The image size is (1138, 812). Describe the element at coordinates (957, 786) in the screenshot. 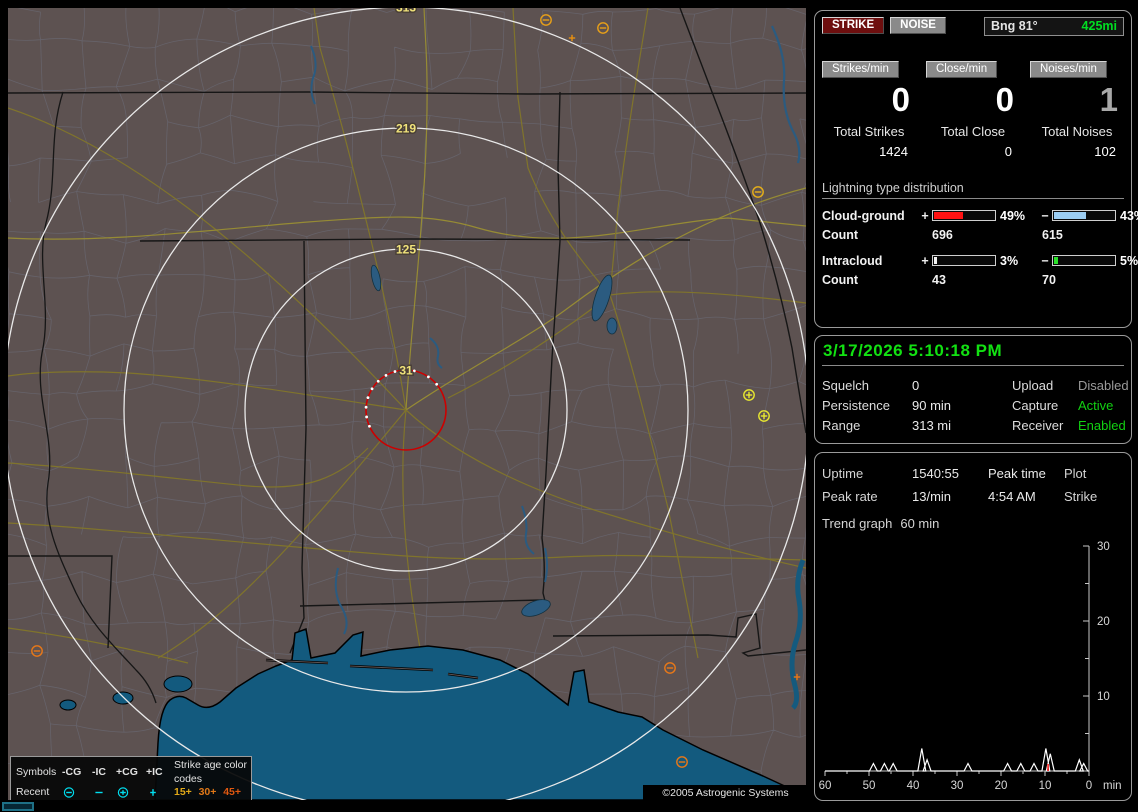

I see `trend-x-label: 30` at that location.